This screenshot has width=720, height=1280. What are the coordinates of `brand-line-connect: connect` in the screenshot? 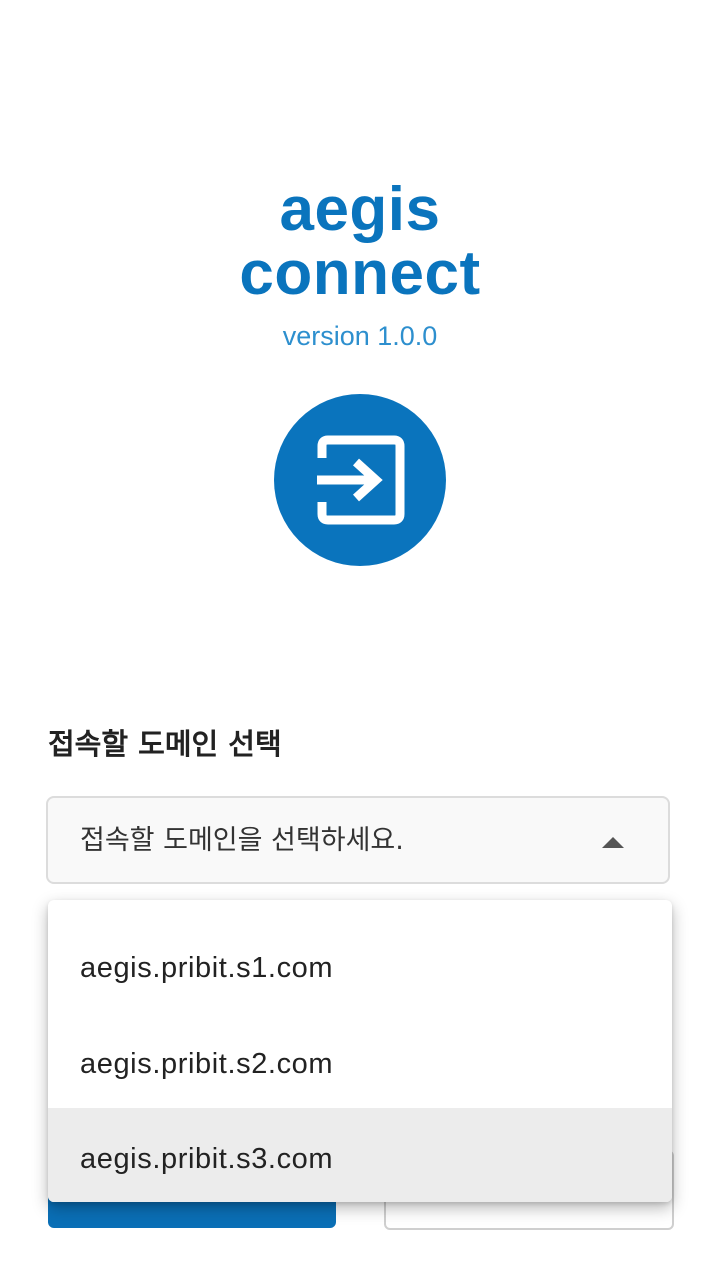 It's located at (360, 273).